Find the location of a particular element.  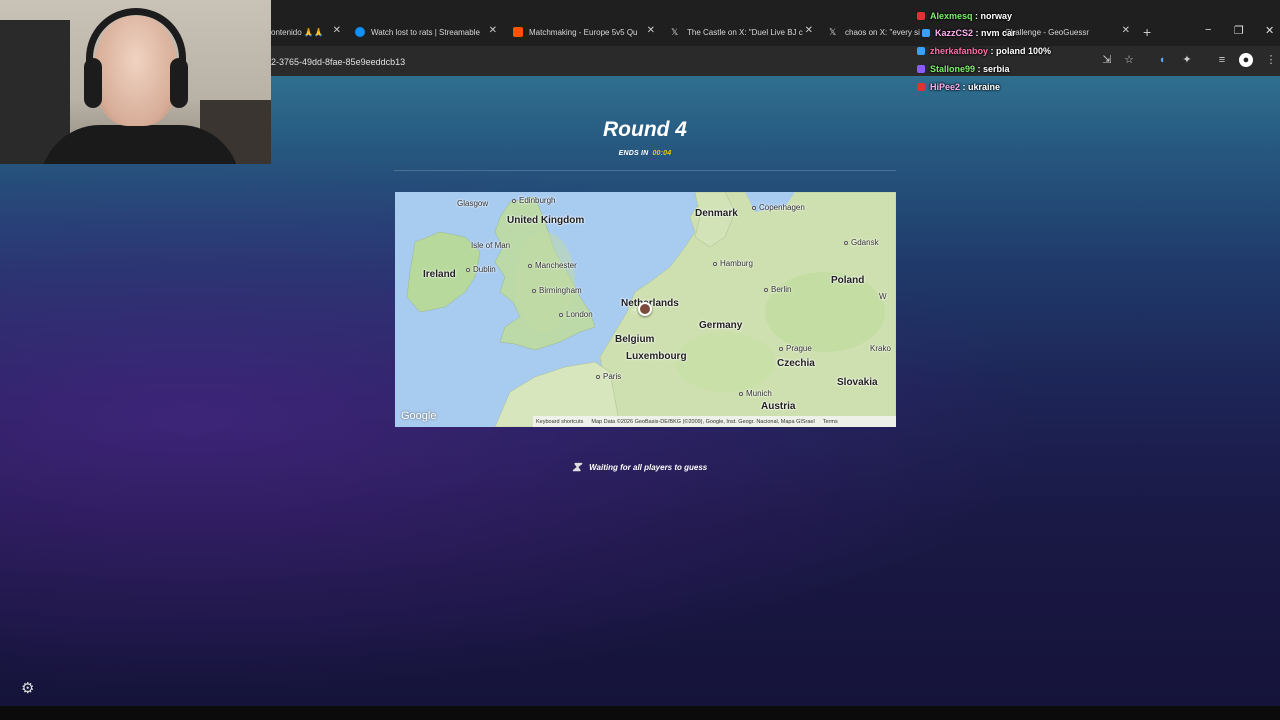

extensions-icon: ✦ is located at coordinates (1187, 60).